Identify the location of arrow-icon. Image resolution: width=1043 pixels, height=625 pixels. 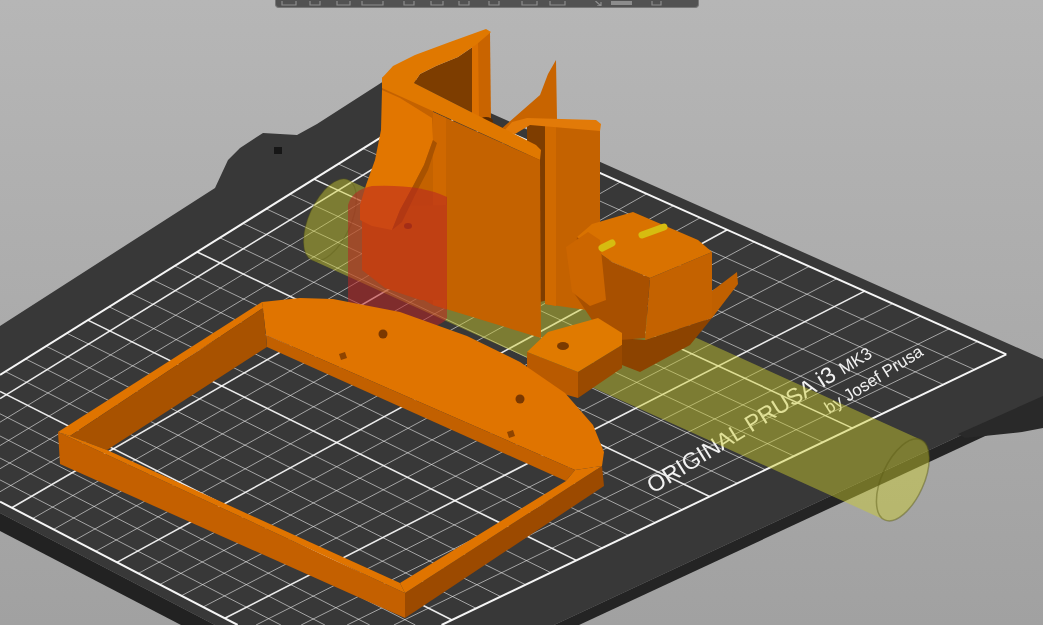
(598, 3).